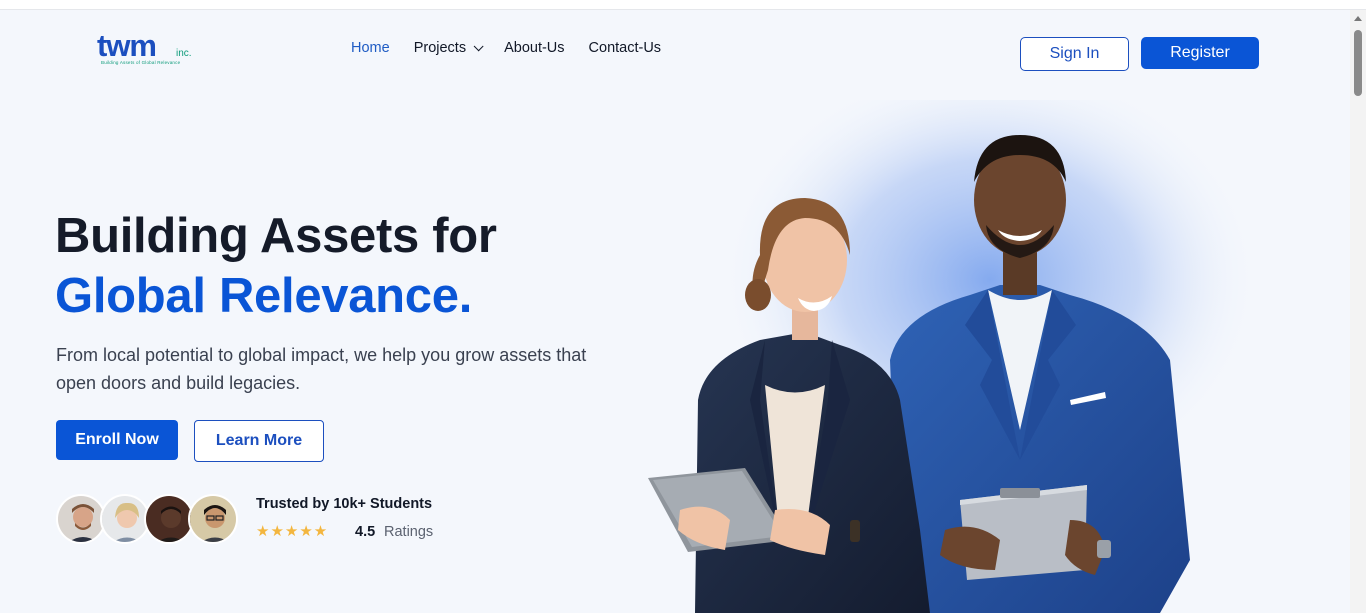  I want to click on scrollbar-thumb, so click(1358, 63).